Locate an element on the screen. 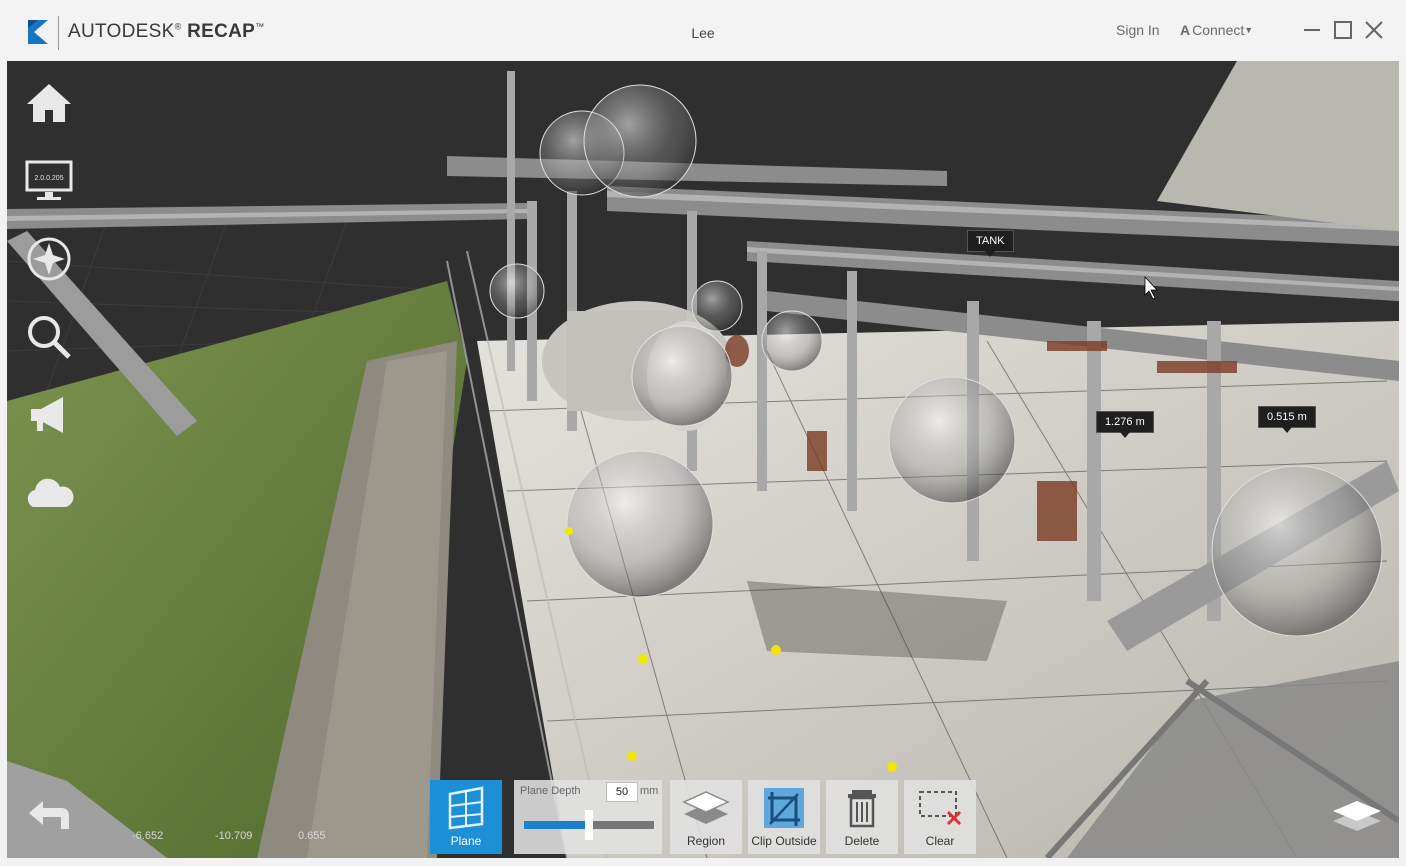 This screenshot has height=866, width=1406. delete-button: Delete is located at coordinates (862, 817).